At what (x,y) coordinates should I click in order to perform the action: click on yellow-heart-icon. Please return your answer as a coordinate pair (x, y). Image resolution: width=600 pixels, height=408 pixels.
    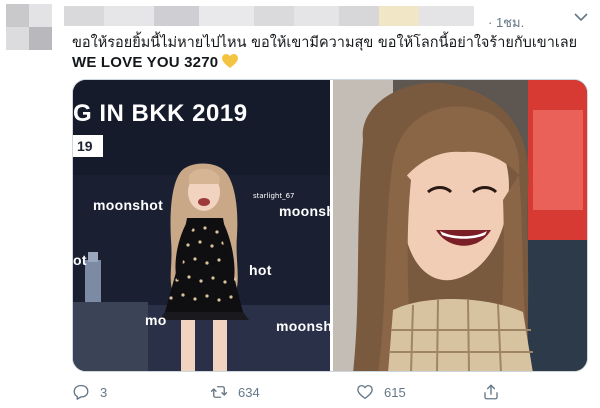
    Looking at the image, I should click on (230, 61).